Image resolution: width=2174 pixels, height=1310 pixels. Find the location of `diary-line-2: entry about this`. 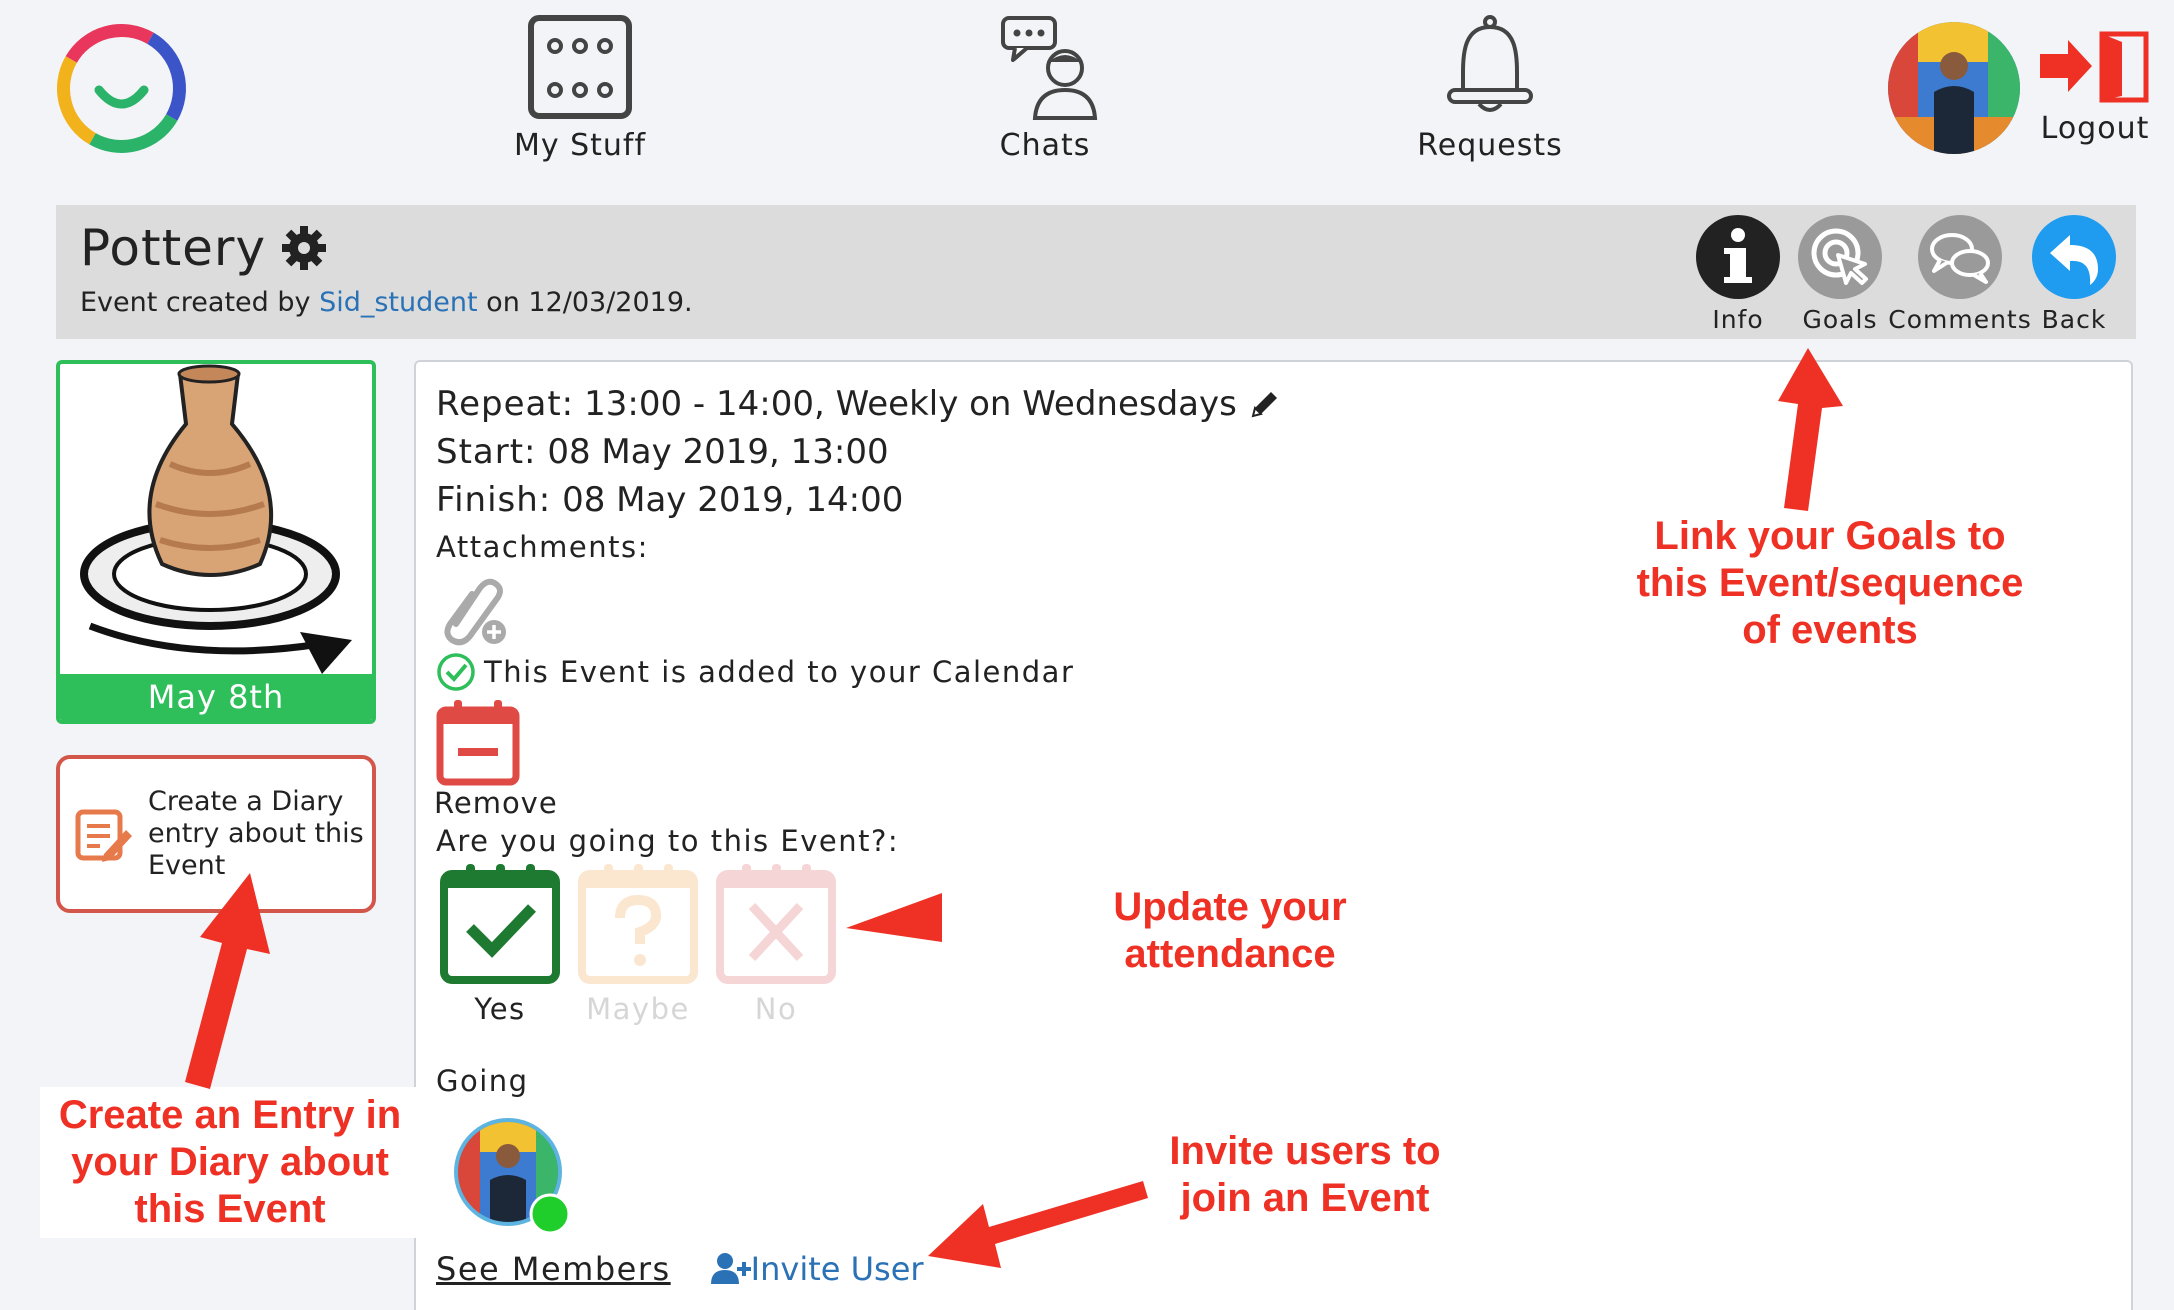

diary-line-2: entry about this is located at coordinates (256, 833).